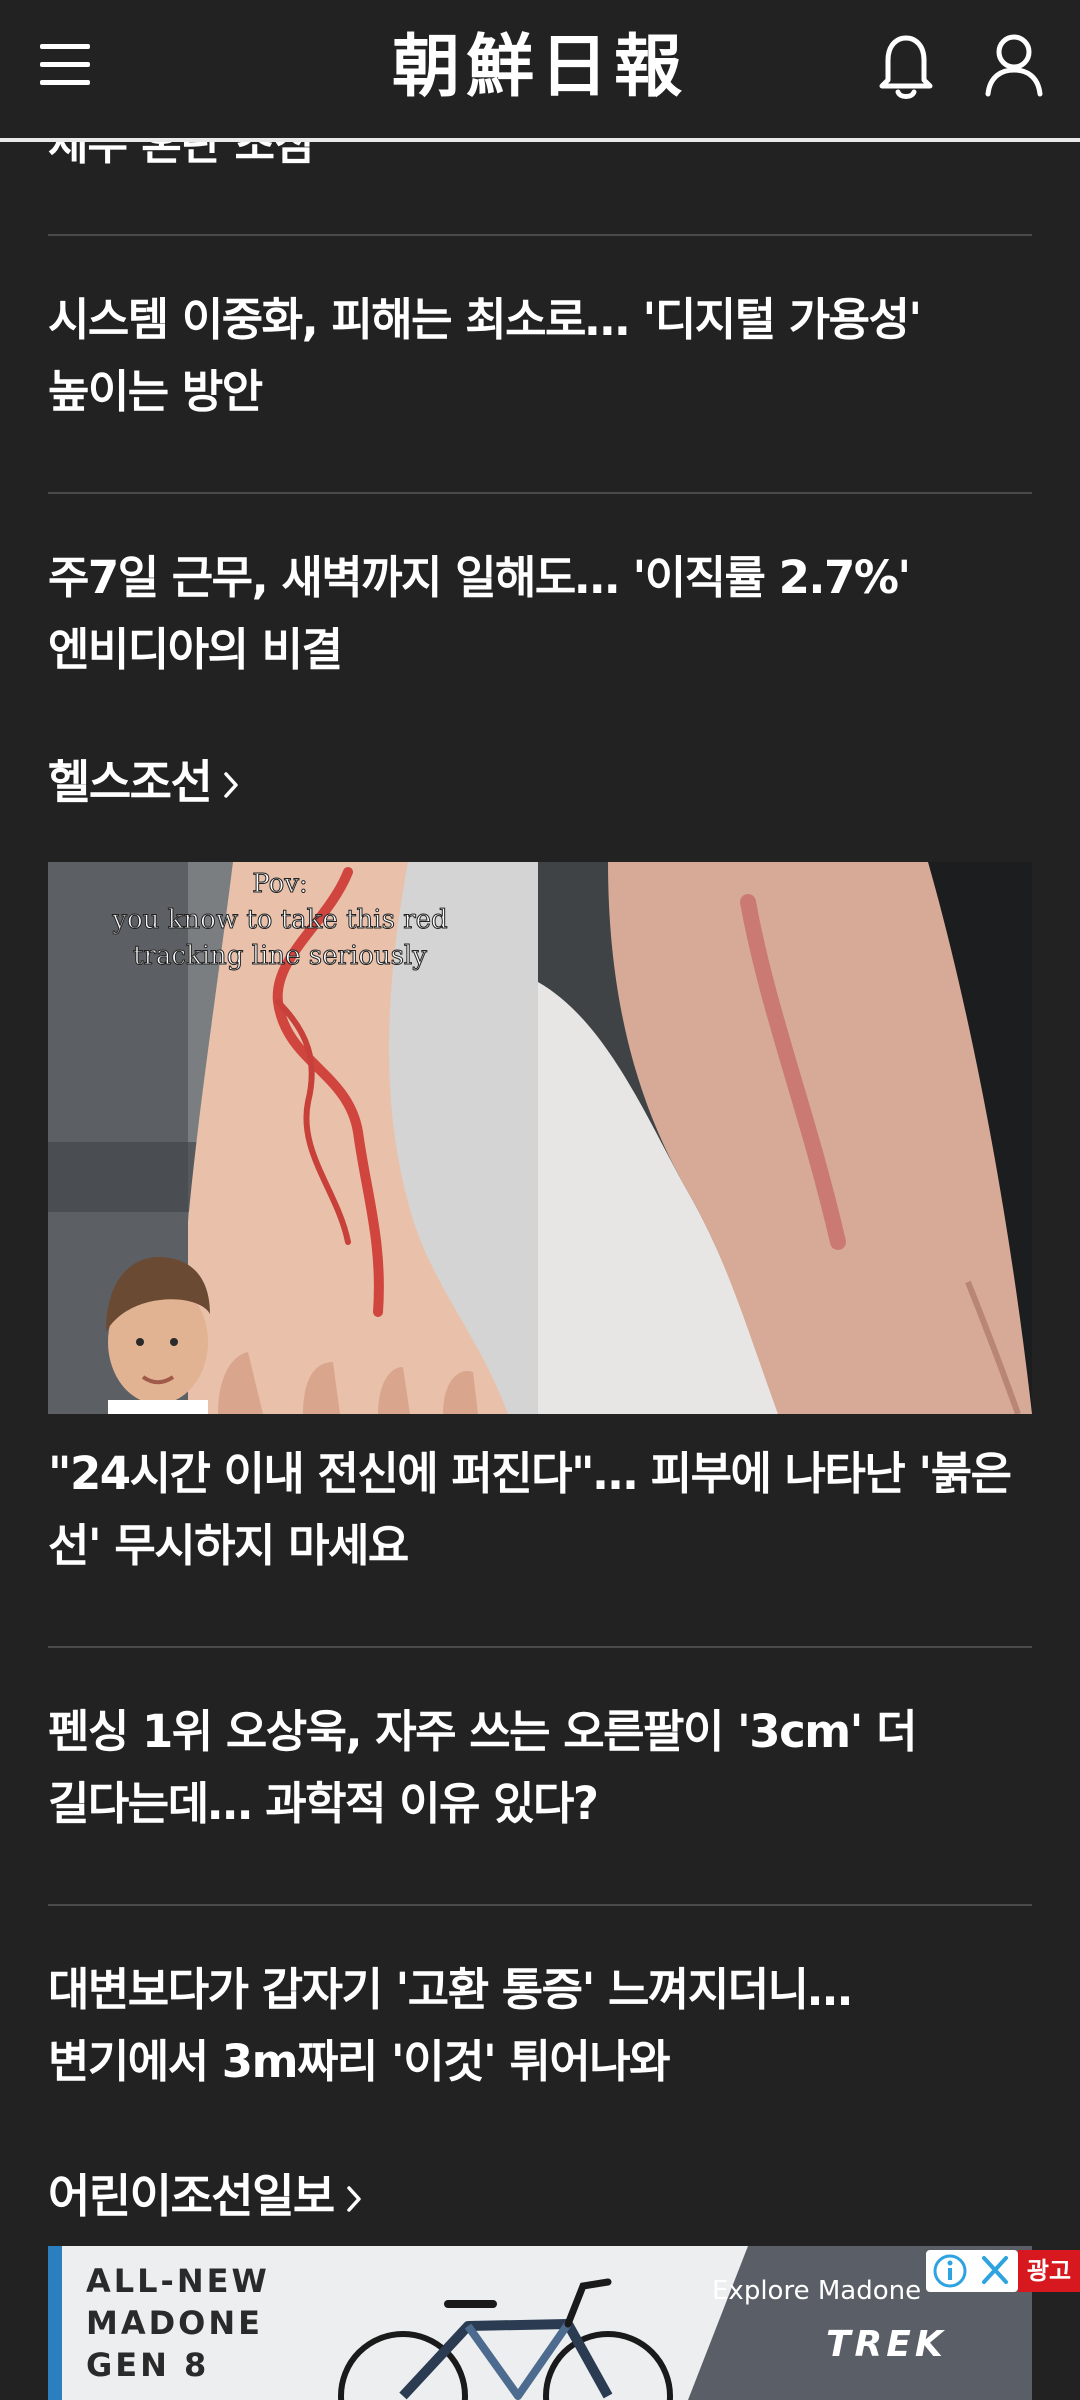  I want to click on section-title-health-chosun: 헬스조선, so click(144, 779).